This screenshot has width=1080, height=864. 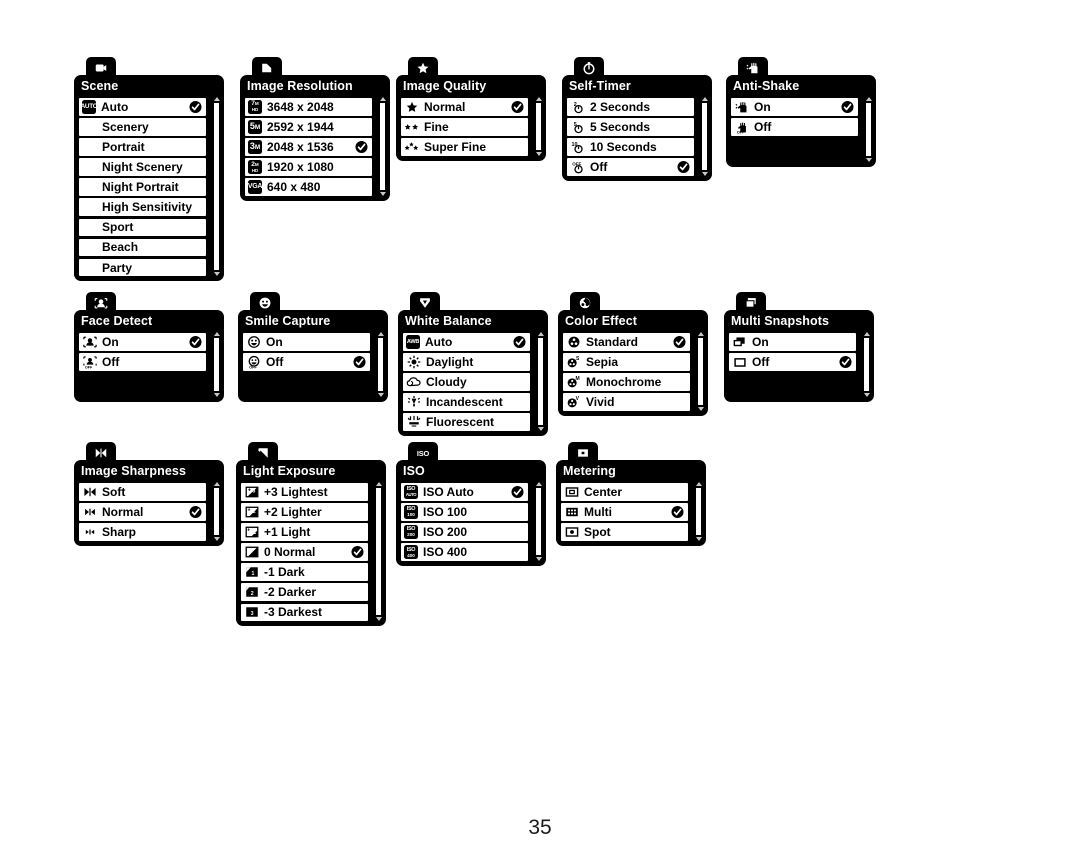 I want to click on option-row: High Sensitivity, so click(x=142, y=207).